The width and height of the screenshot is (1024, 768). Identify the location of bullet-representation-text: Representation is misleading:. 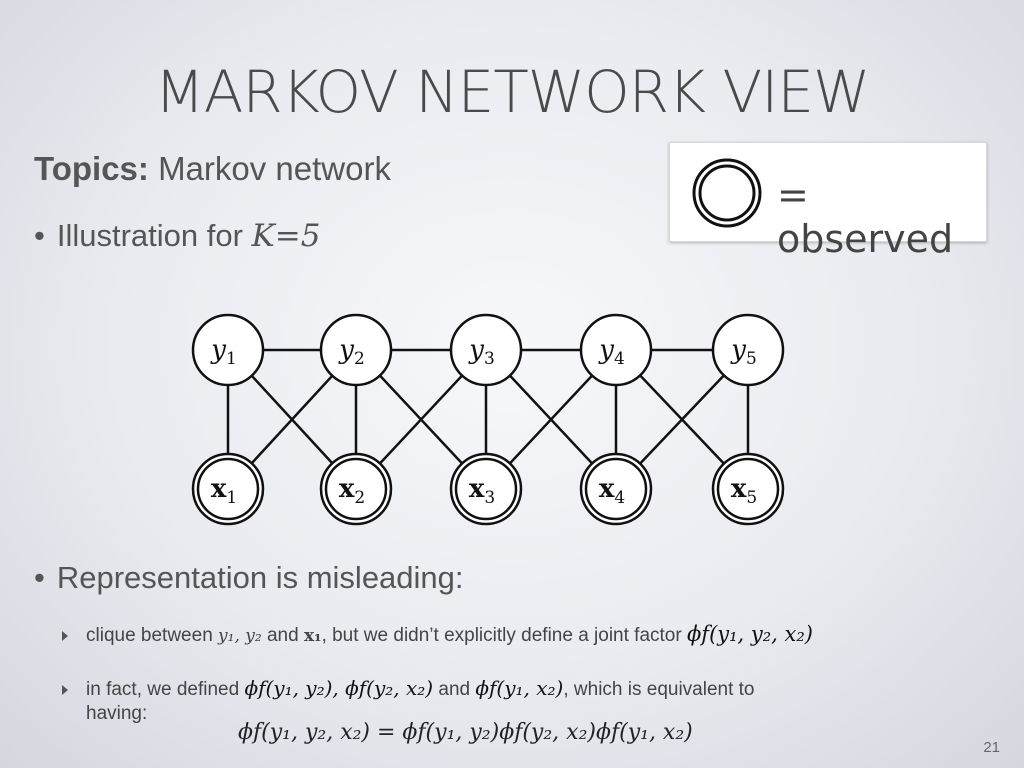
(260, 577).